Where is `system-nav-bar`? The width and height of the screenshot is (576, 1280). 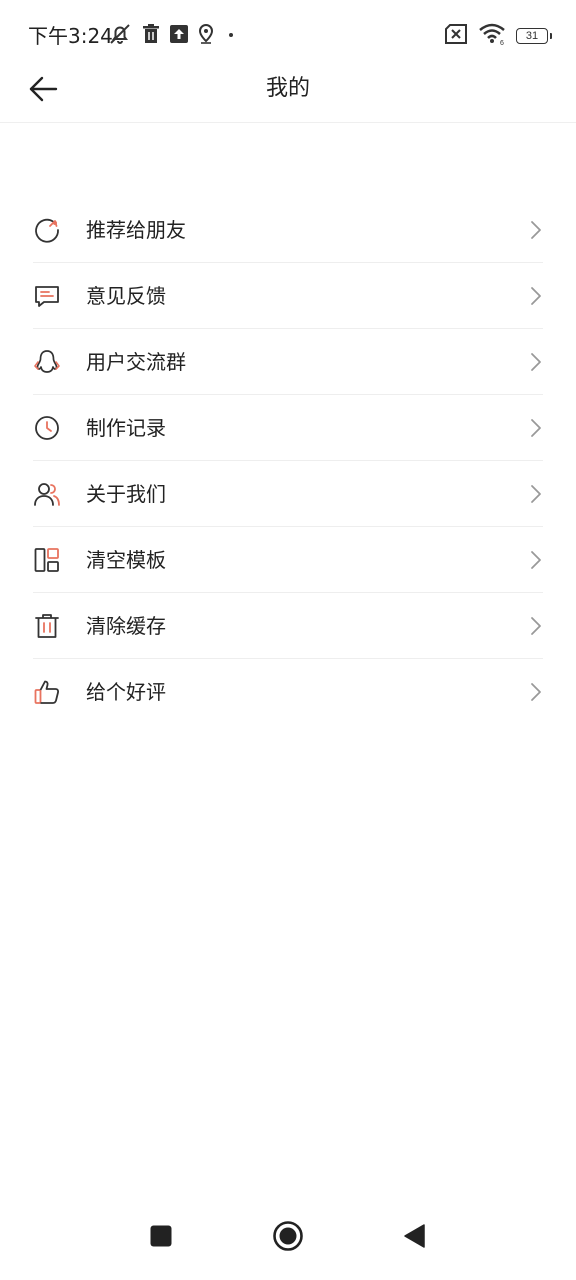
system-nav-bar is located at coordinates (288, 1240).